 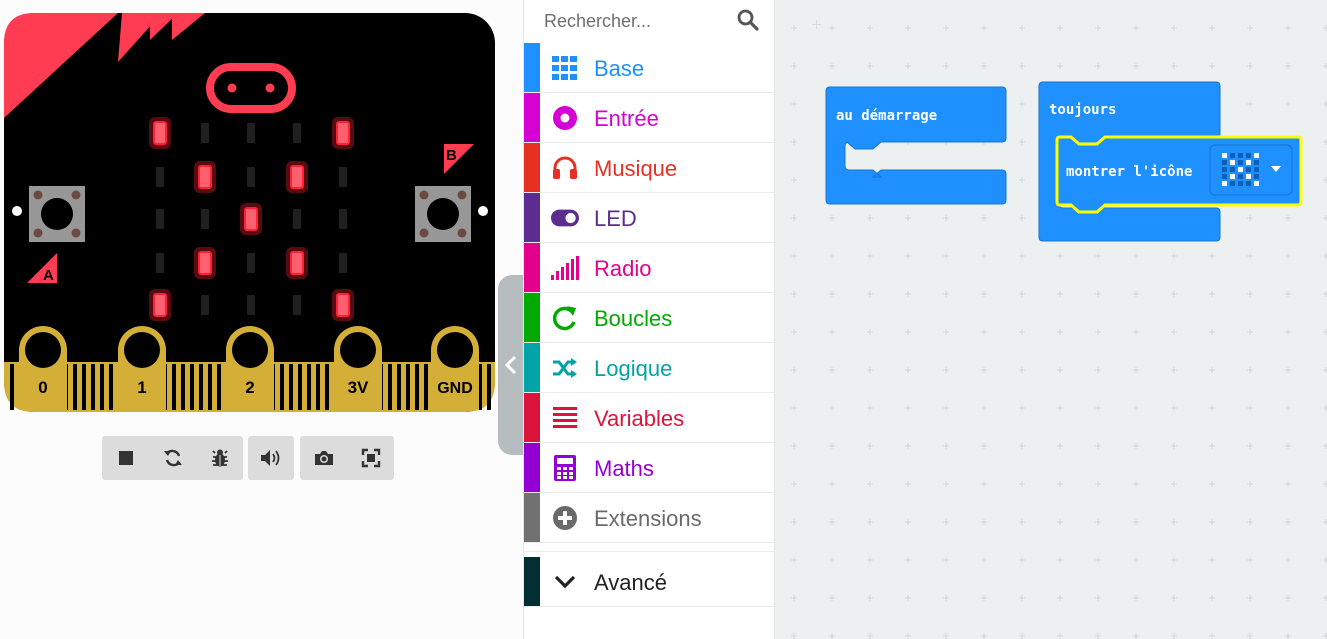 What do you see at coordinates (615, 218) in the screenshot?
I see `category-label: LED` at bounding box center [615, 218].